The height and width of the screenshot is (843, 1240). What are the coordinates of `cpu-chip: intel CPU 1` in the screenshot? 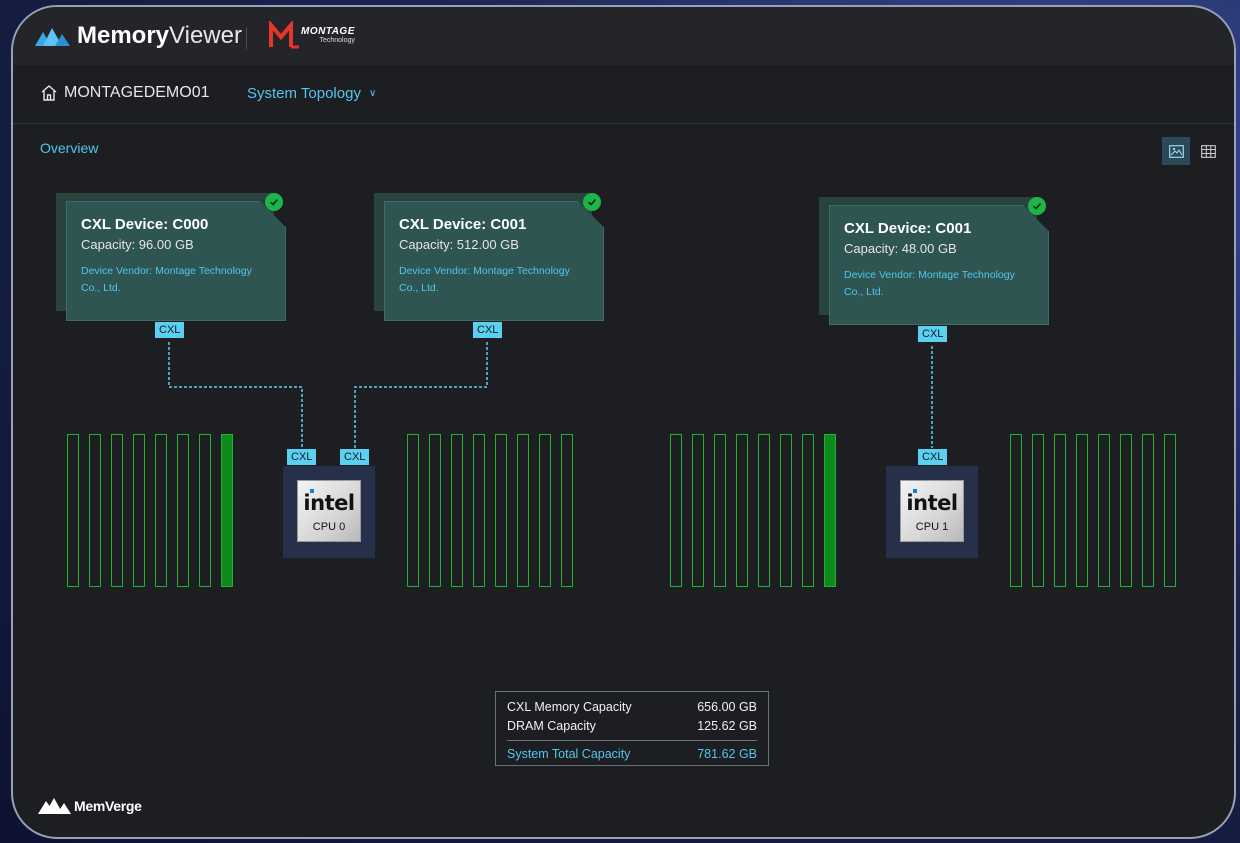 It's located at (932, 511).